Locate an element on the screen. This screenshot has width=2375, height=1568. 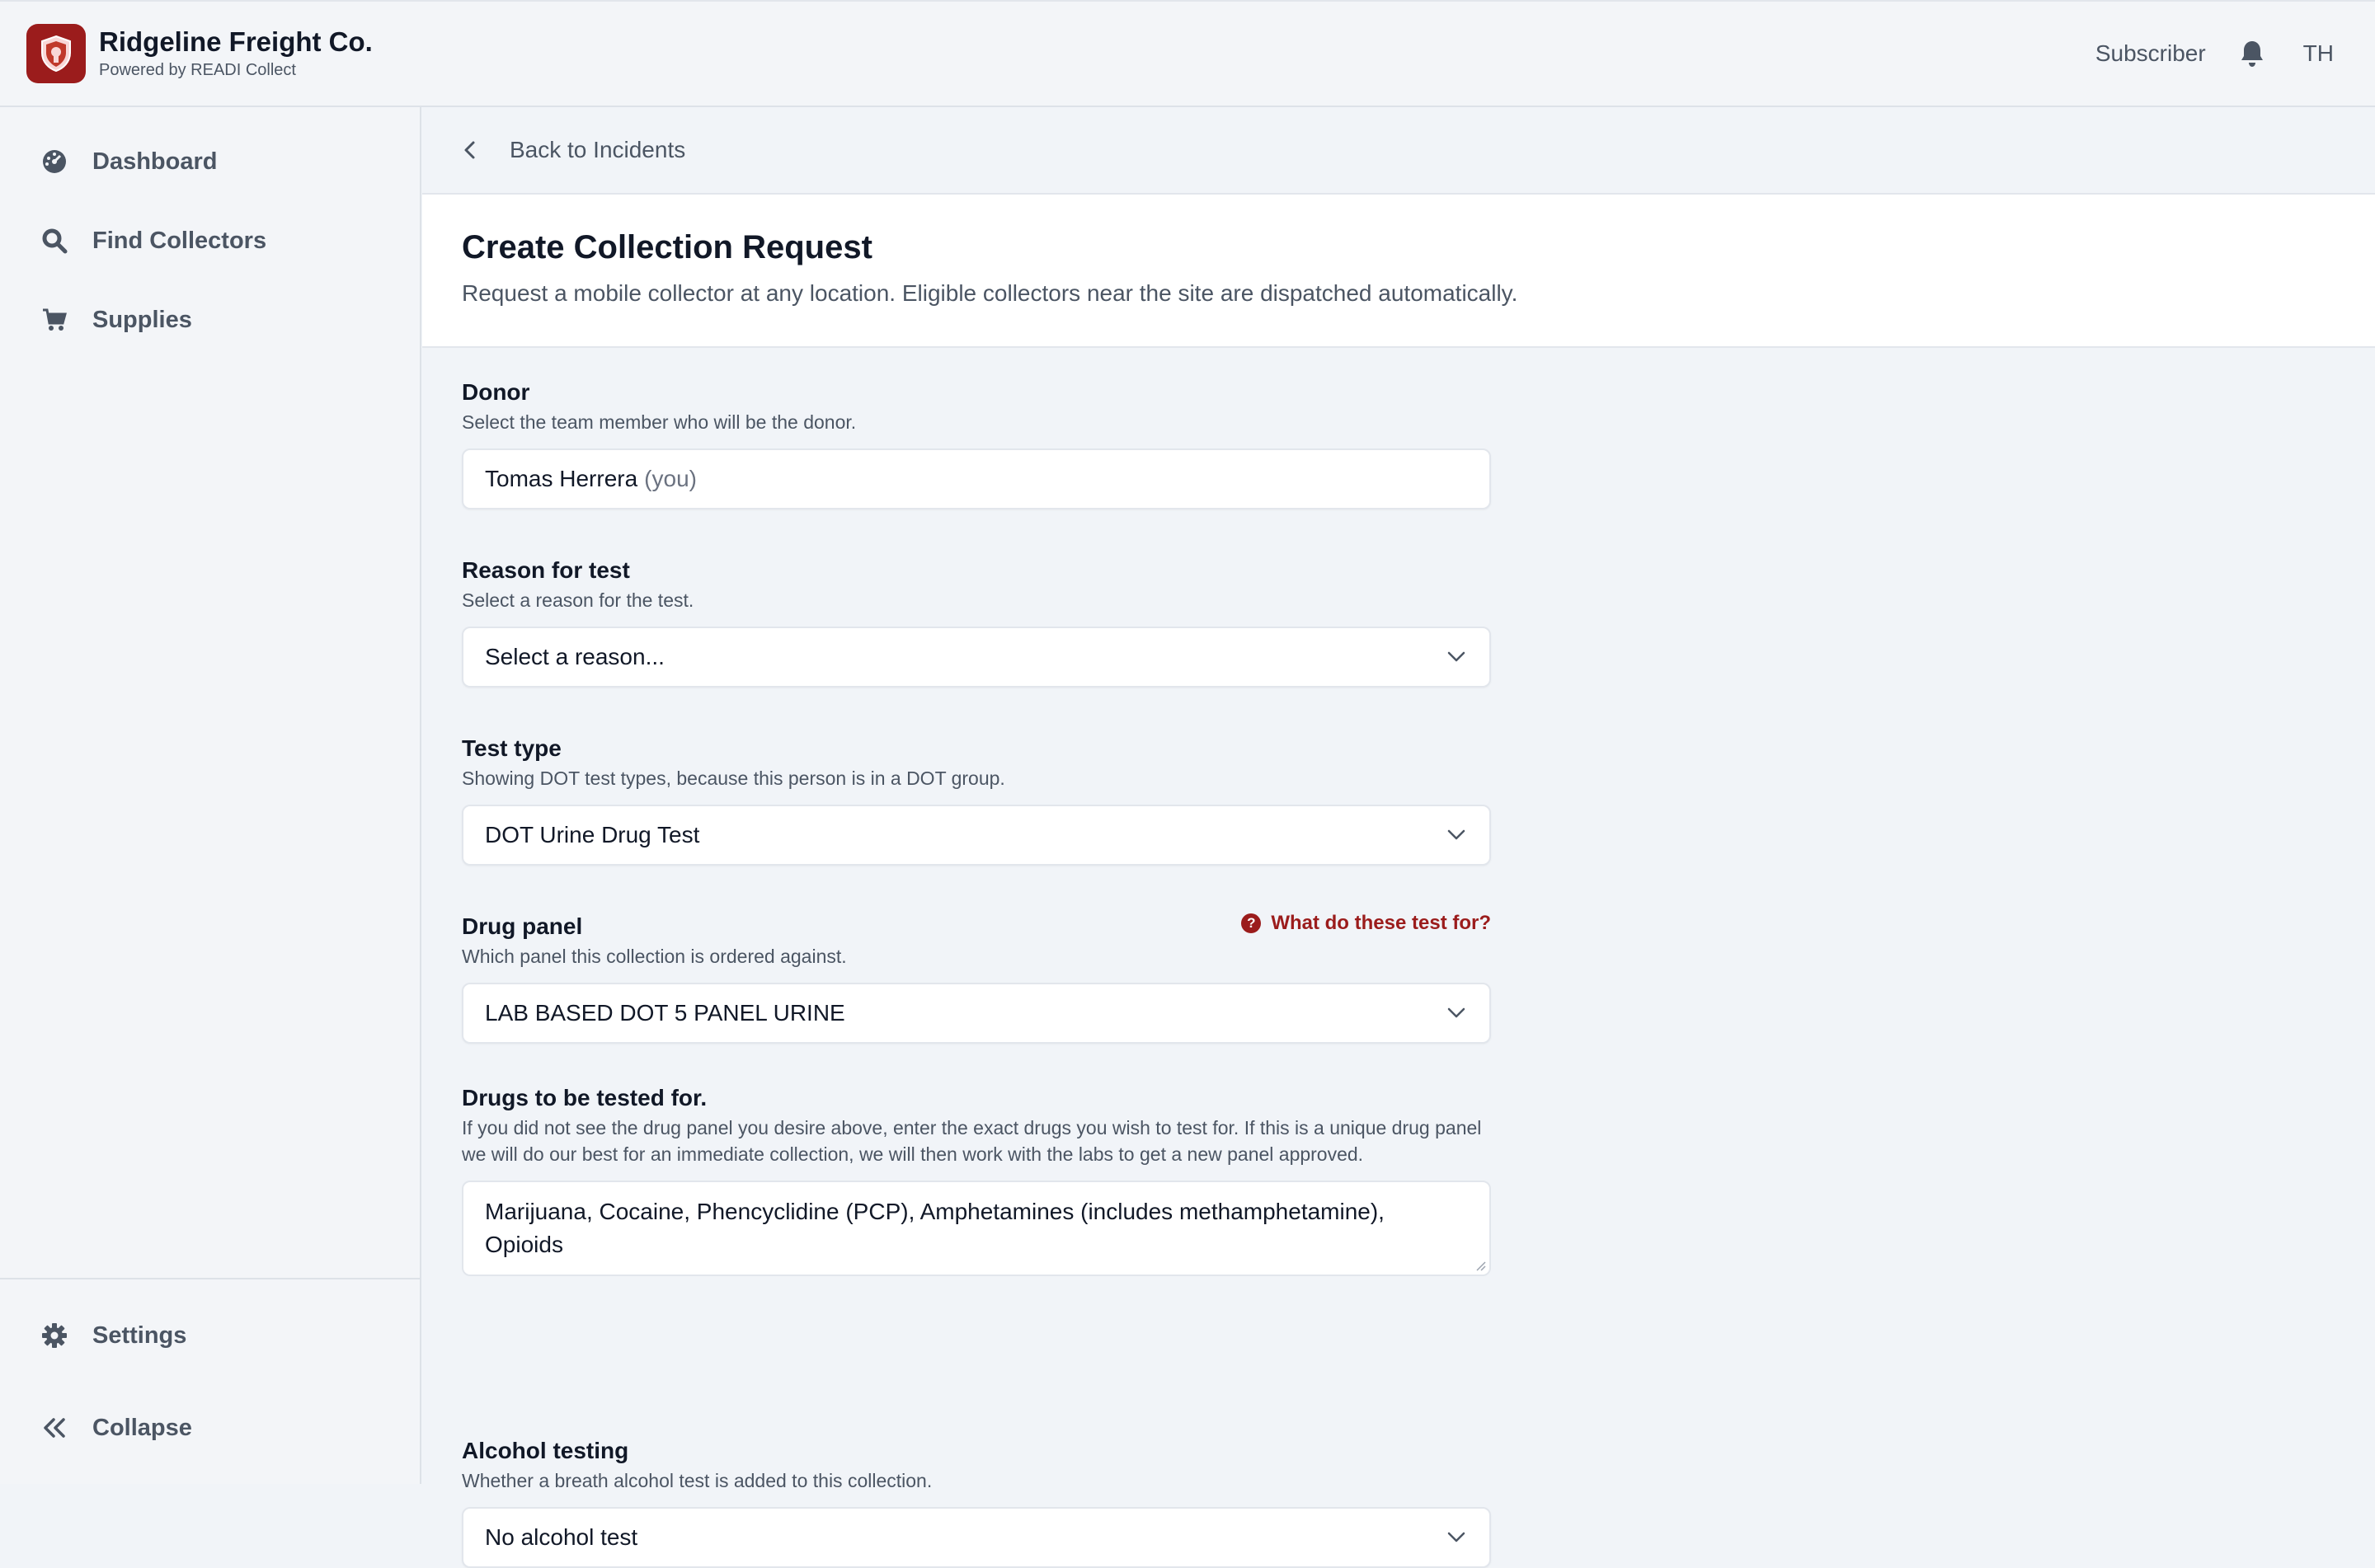
alcohol-label: Alcohol testing is located at coordinates (546, 1450).